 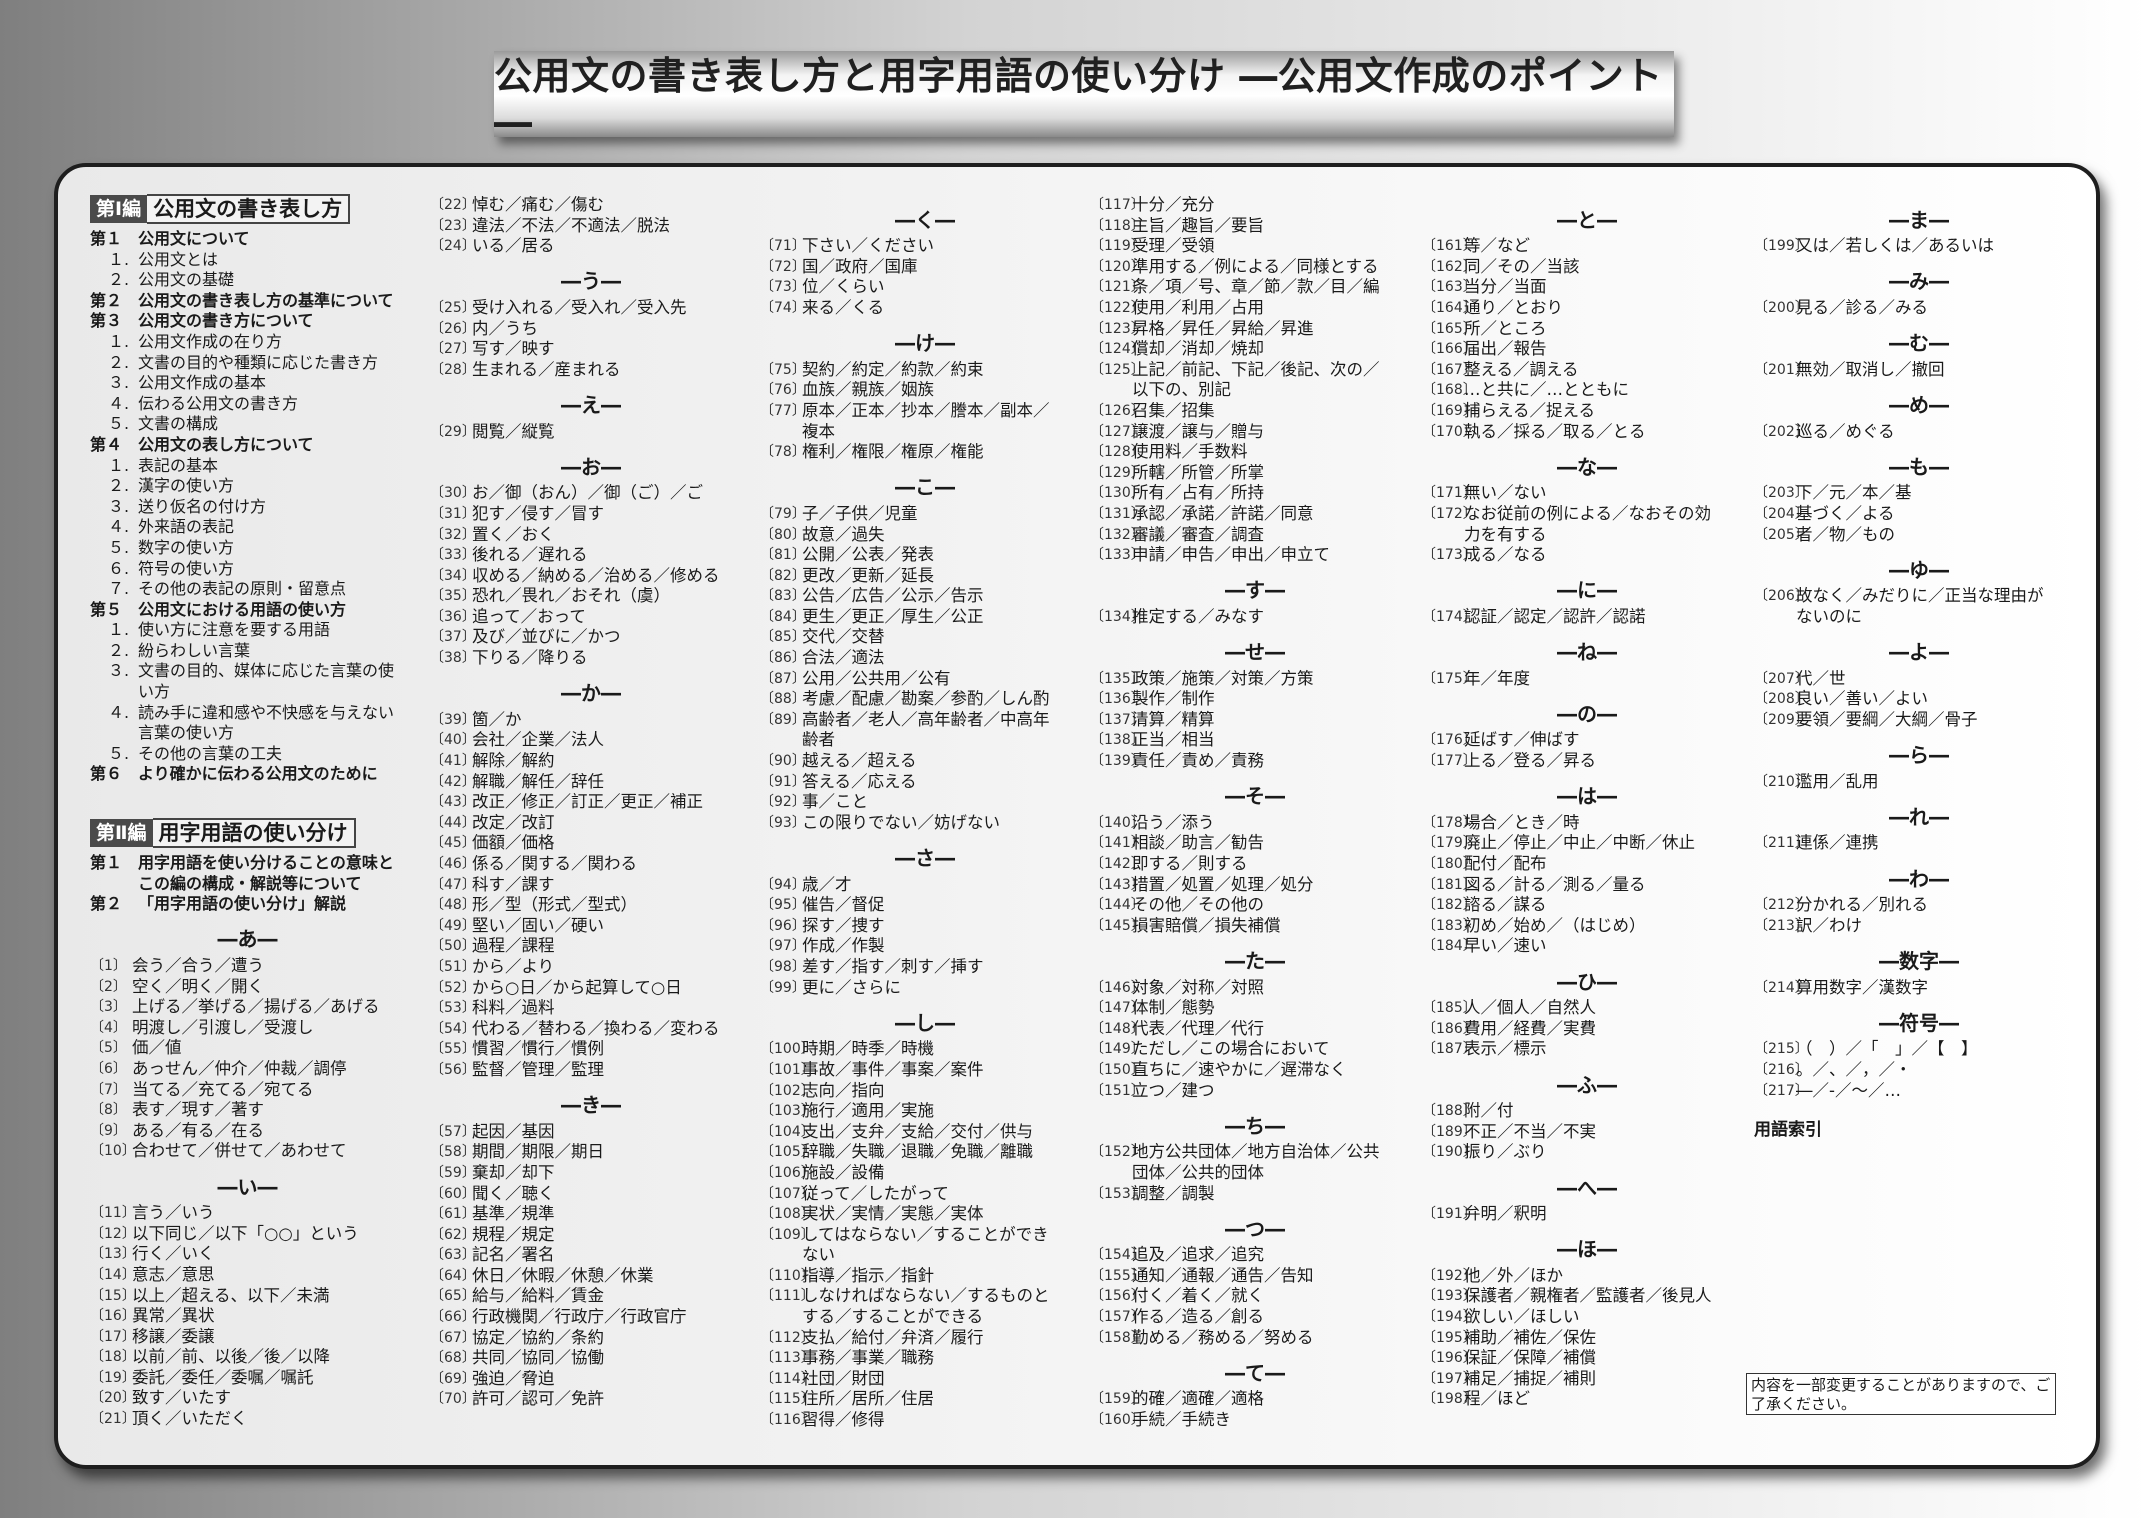 I want to click on index-link: 用語索引, so click(x=1919, y=1127).